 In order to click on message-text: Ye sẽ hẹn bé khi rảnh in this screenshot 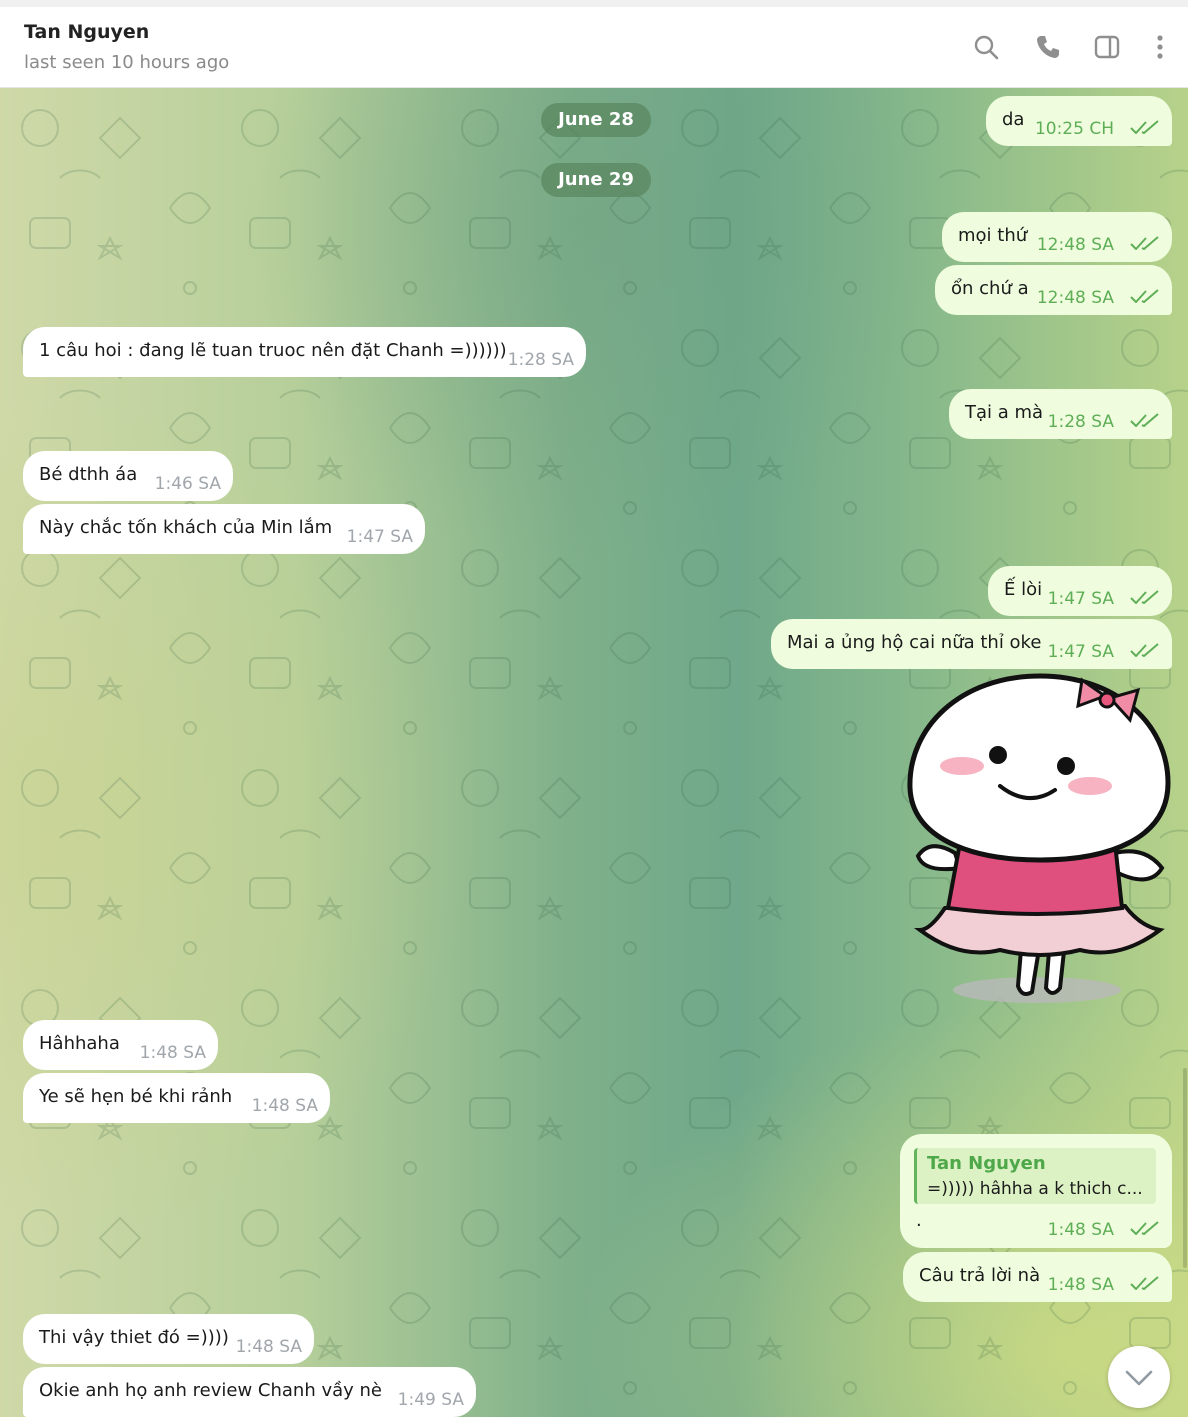, I will do `click(136, 1096)`.